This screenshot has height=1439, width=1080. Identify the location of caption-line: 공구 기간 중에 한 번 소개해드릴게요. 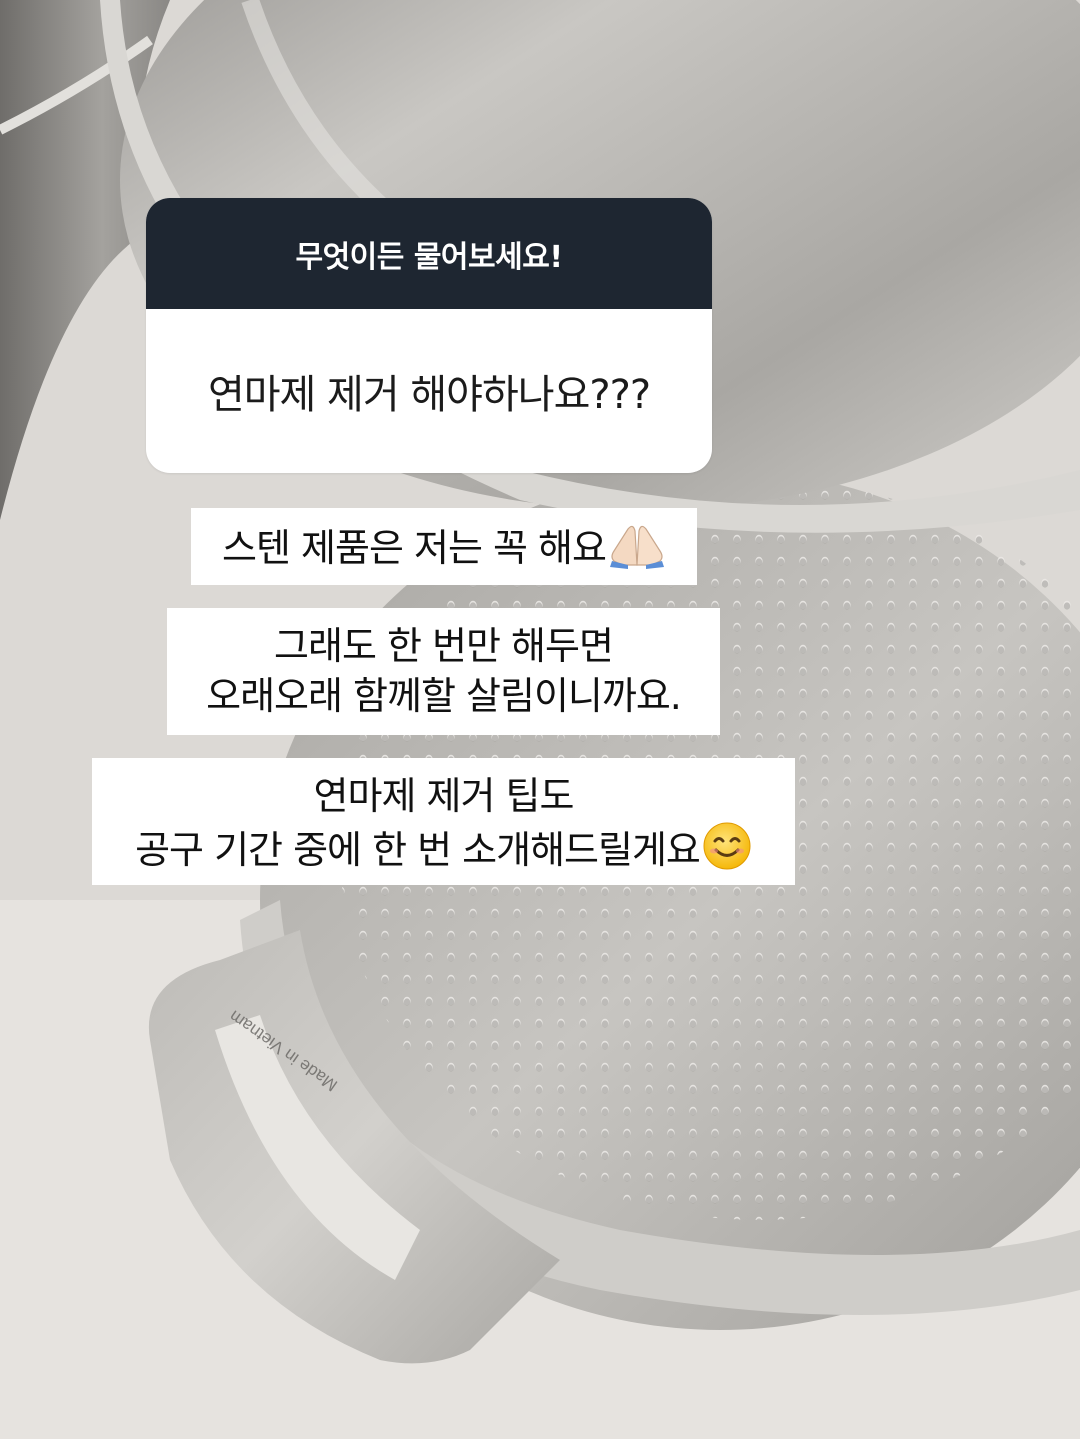
(443, 852).